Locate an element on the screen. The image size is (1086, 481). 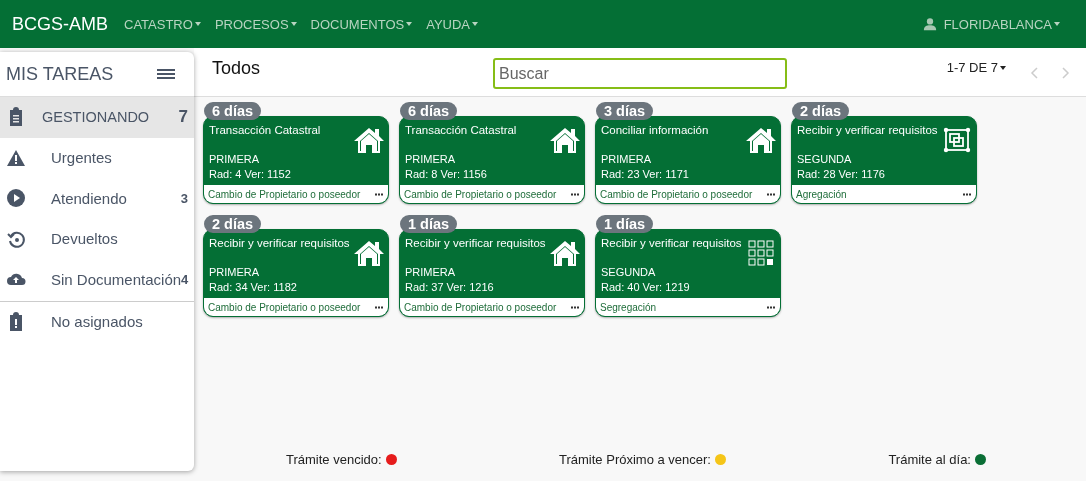
sidebar-item: Sin Documentación4 is located at coordinates (97, 279).